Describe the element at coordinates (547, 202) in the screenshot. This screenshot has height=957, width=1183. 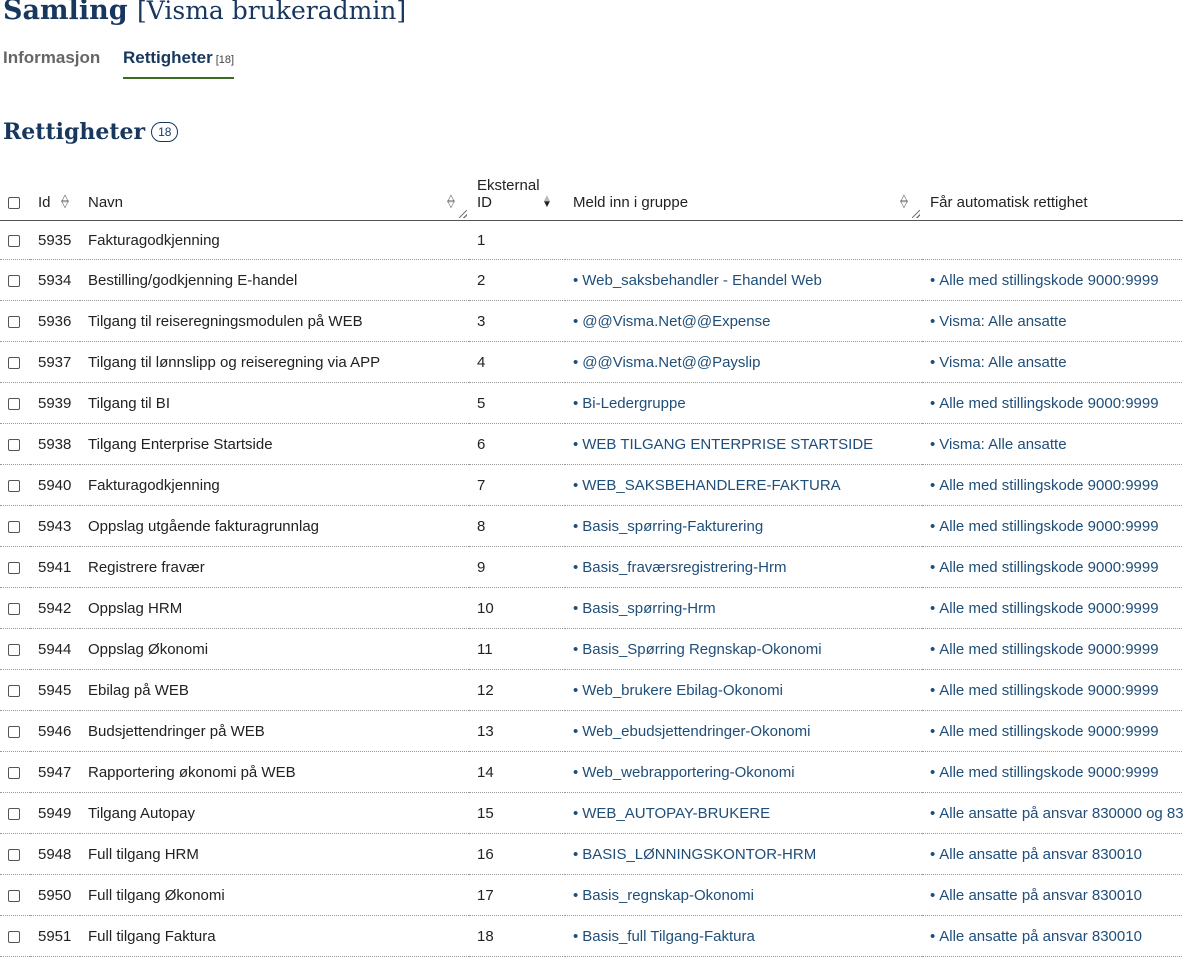
I see `sort-external-id-icon: ▲ ▼` at that location.